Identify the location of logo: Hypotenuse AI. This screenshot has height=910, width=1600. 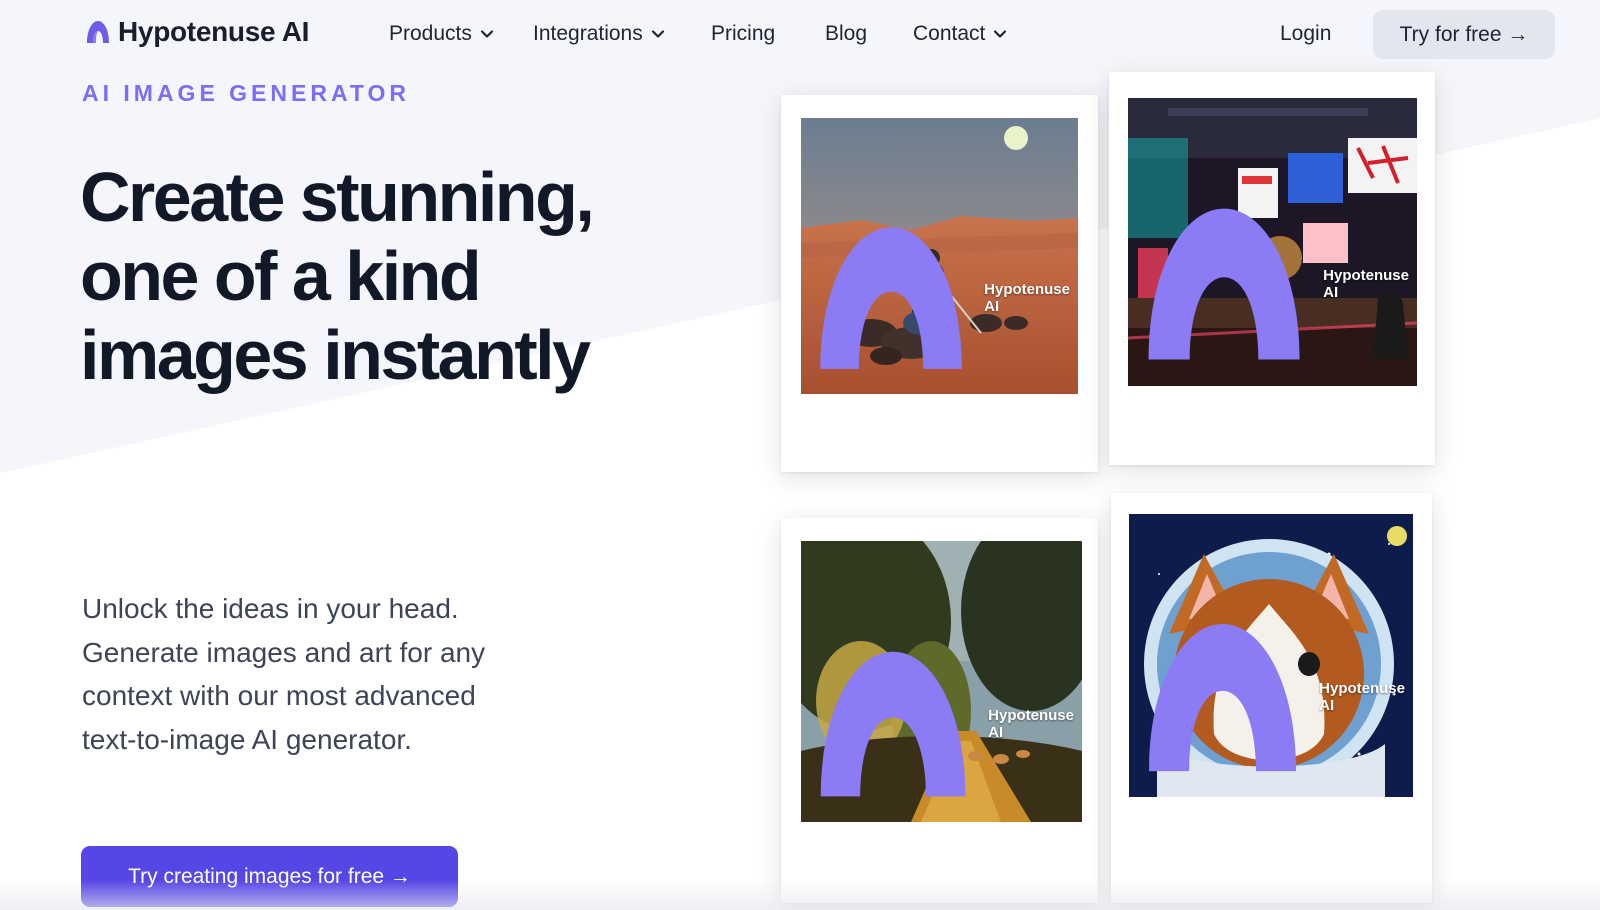
(196, 32).